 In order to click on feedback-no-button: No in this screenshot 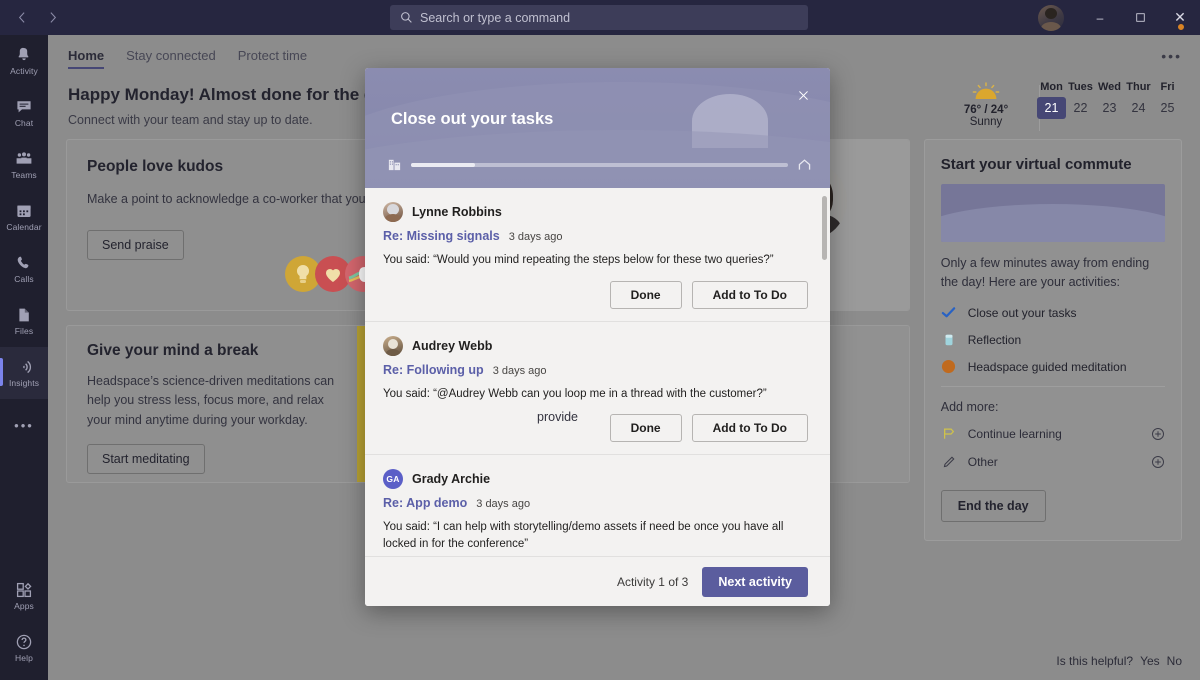, I will do `click(1174, 661)`.